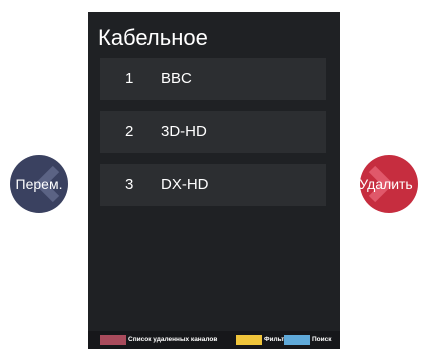  I want to click on yellow-key-swatch, so click(249, 340).